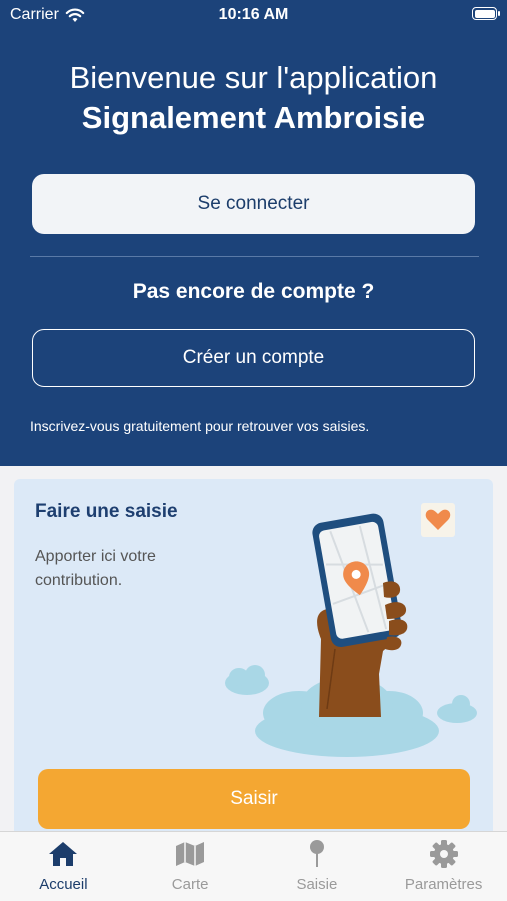  What do you see at coordinates (95, 568) in the screenshot?
I see `card-description: Apporter ici votre contribution.` at bounding box center [95, 568].